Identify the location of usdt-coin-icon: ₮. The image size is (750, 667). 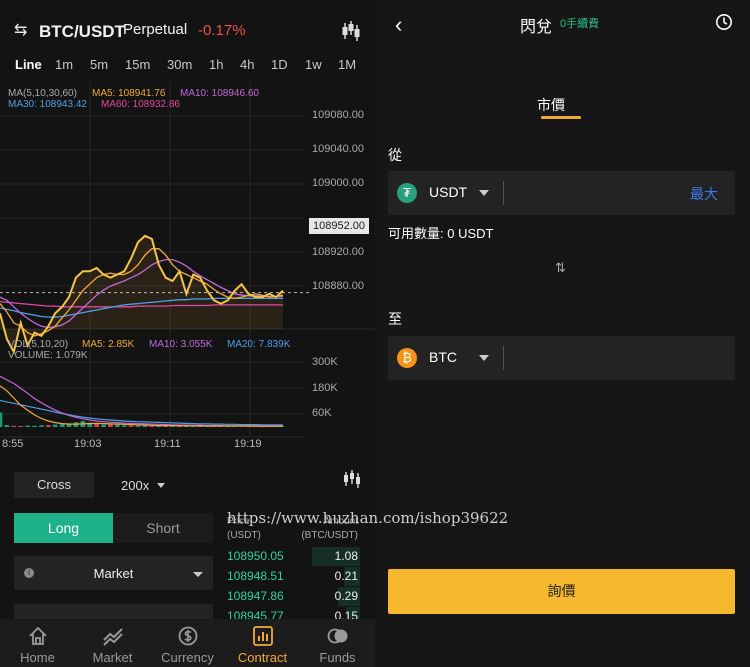
(407, 193).